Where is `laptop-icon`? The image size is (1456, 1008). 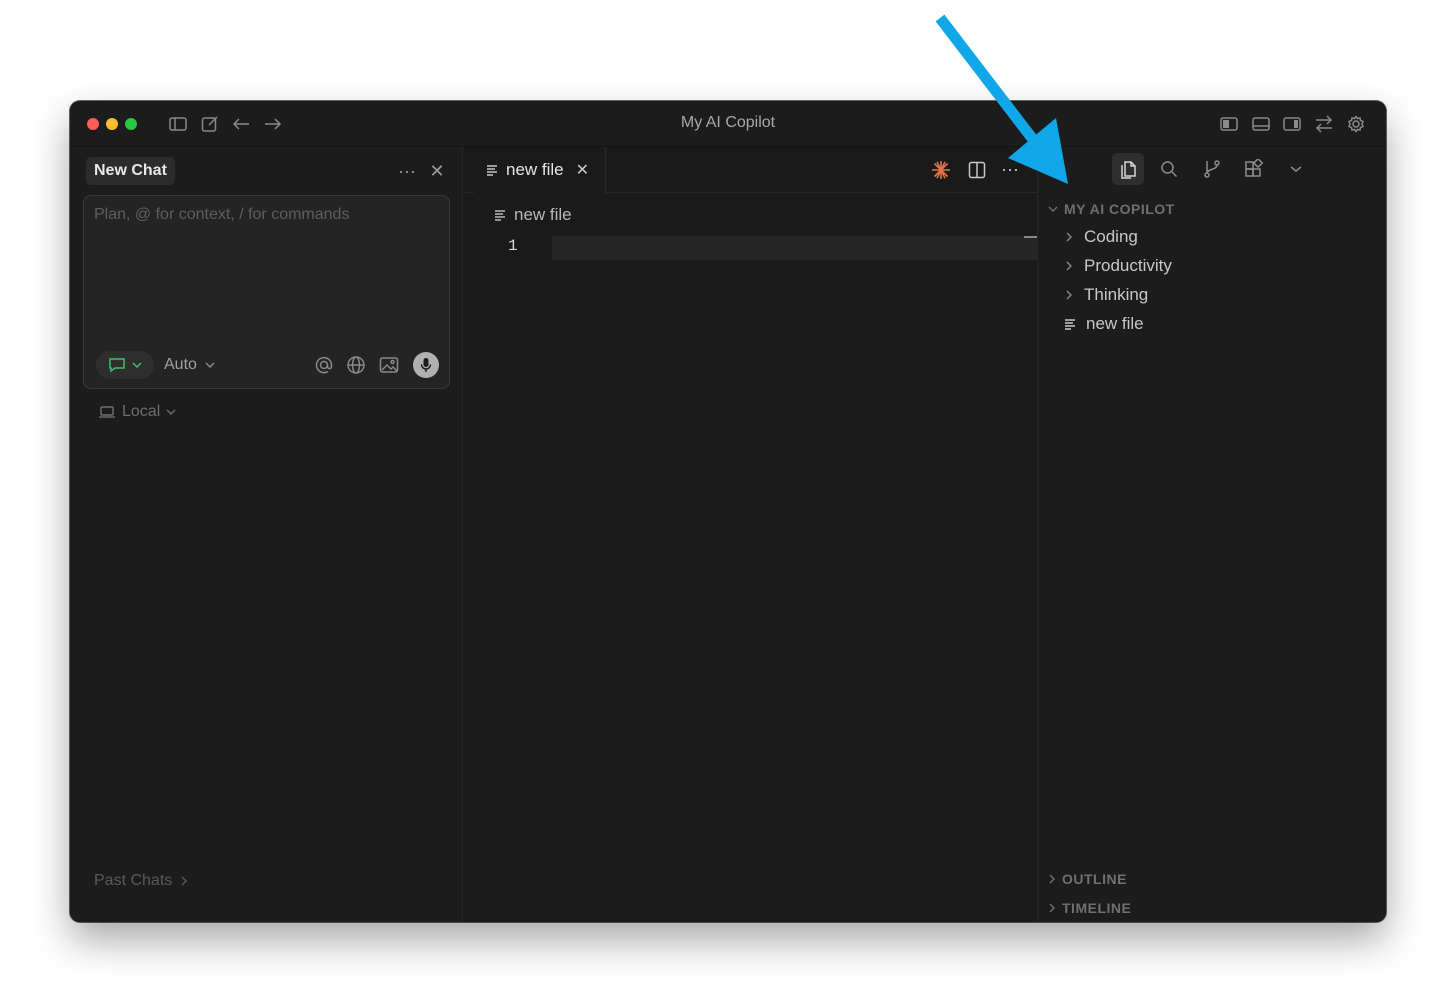 laptop-icon is located at coordinates (107, 412).